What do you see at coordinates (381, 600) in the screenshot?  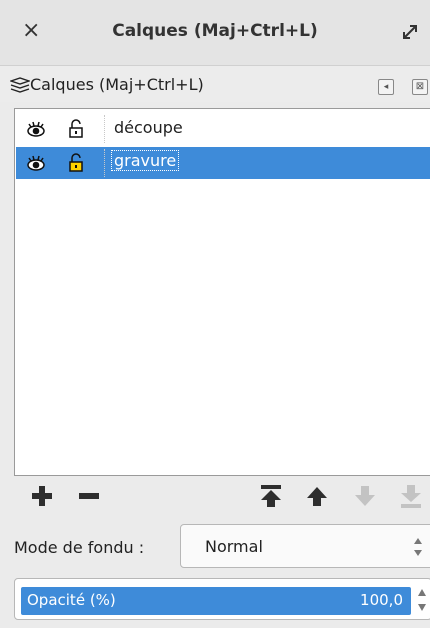 I see `opacity-value: 100,0` at bounding box center [381, 600].